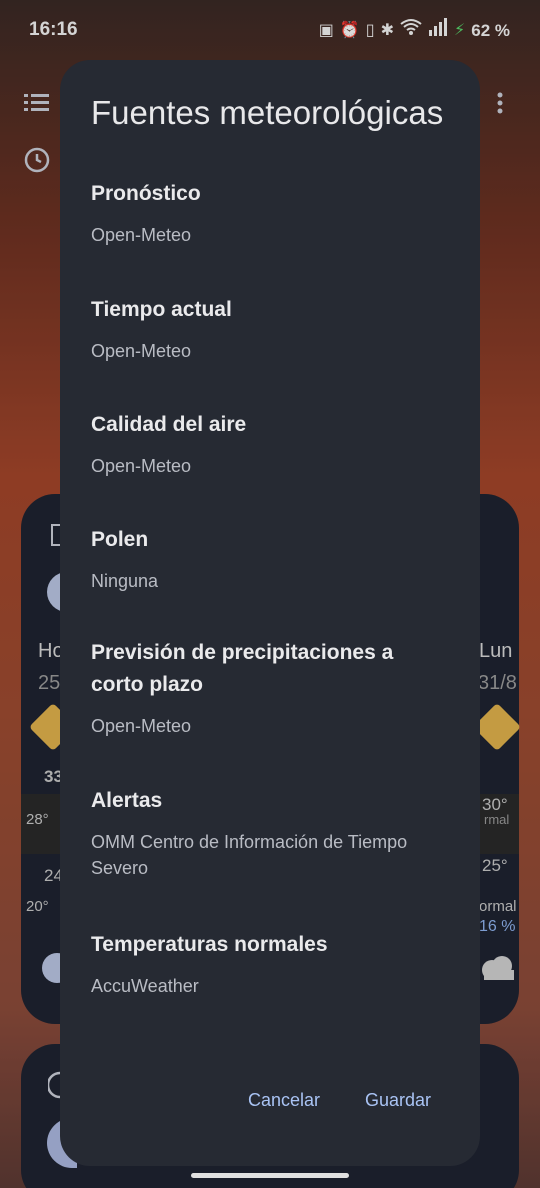 The height and width of the screenshot is (1188, 540). What do you see at coordinates (270, 1175) in the screenshot?
I see `home-indicator` at bounding box center [270, 1175].